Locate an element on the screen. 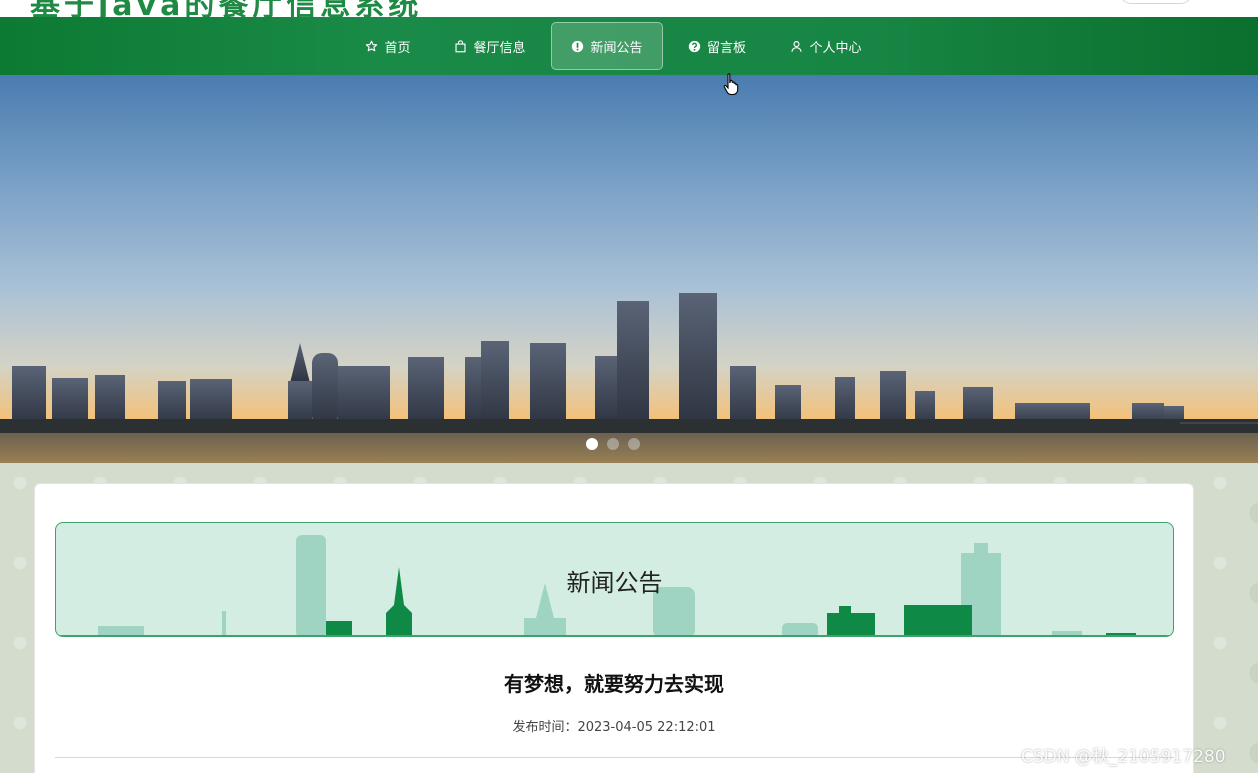  nav-item-message-board: 留言板 is located at coordinates (717, 46).